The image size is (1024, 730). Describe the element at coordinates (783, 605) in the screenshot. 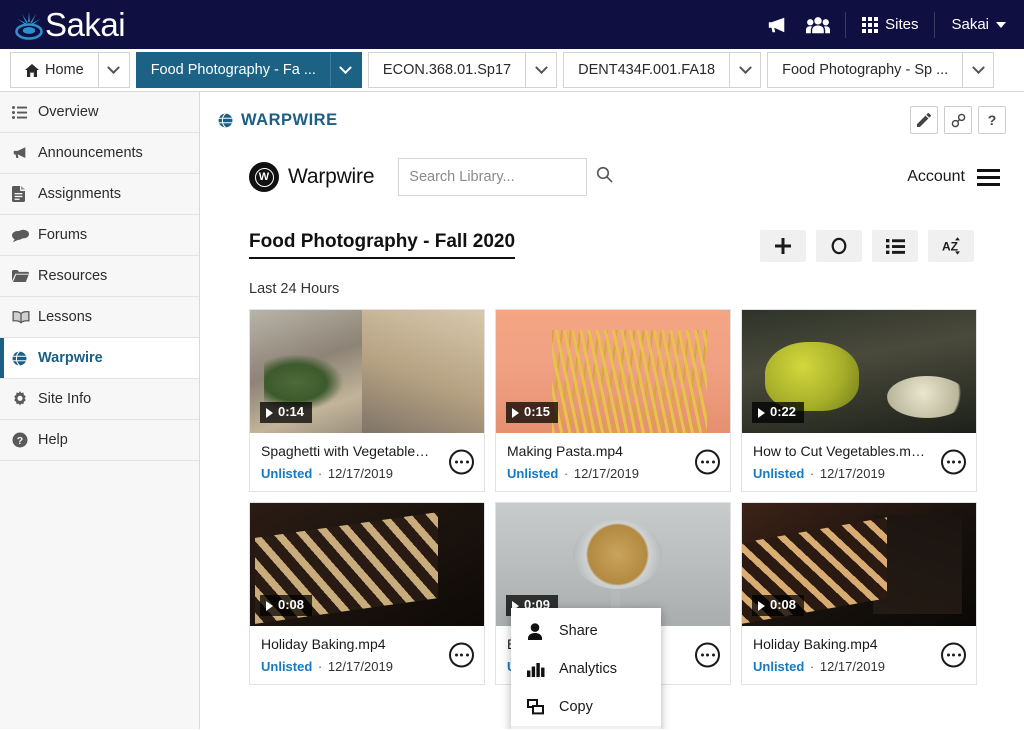

I see `duration-label: 0:08` at that location.